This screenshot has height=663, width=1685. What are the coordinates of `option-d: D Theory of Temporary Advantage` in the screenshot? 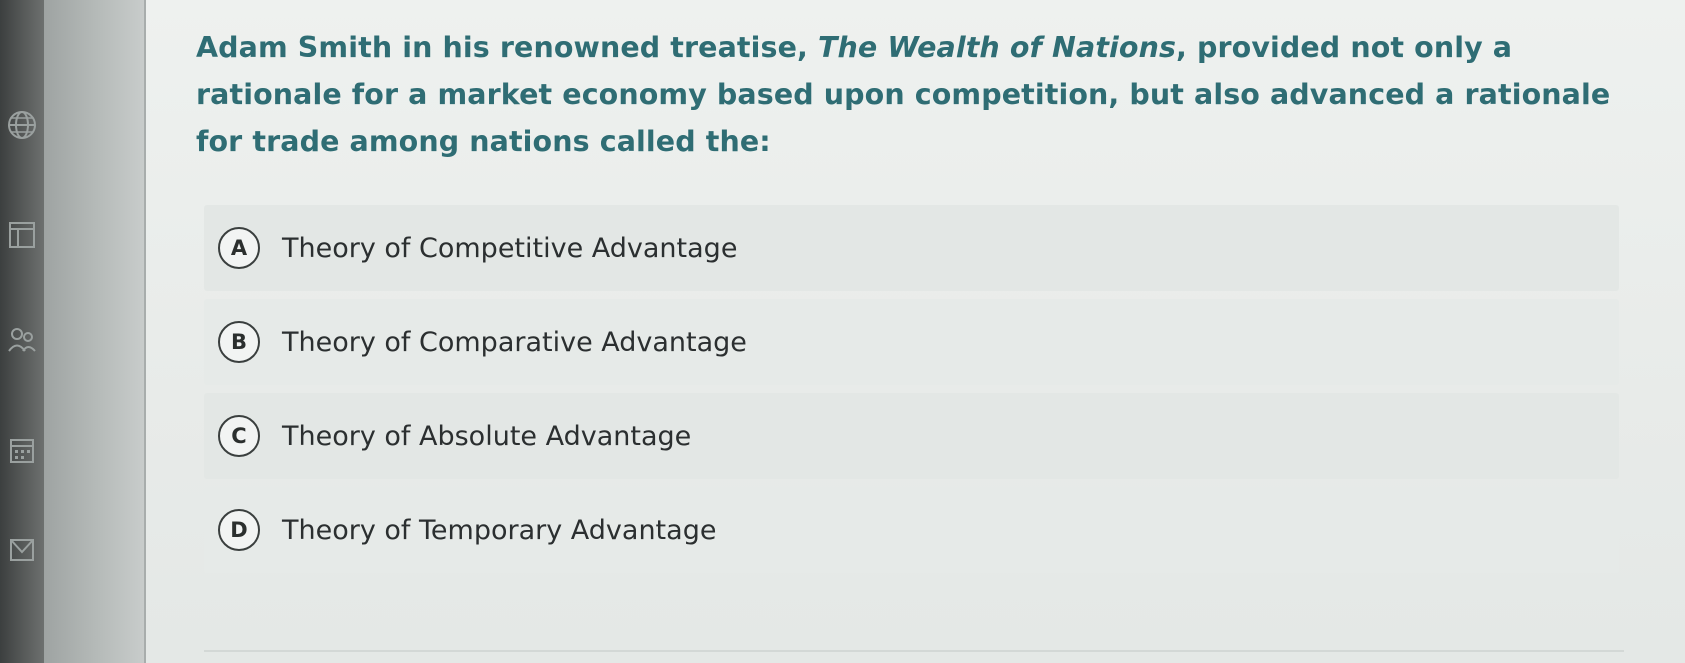 It's located at (911, 530).